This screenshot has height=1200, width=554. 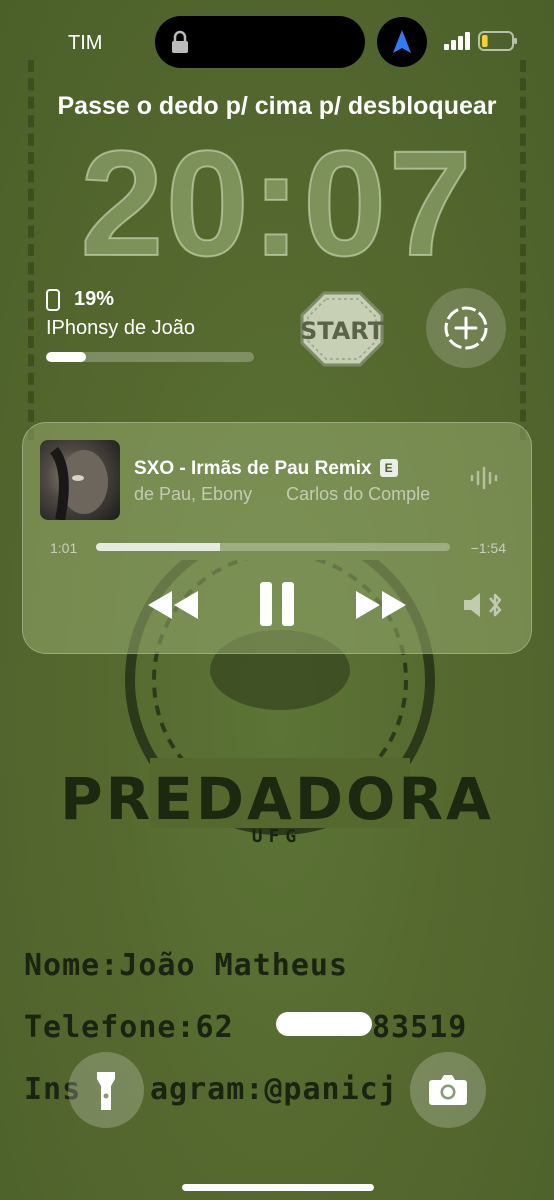 I want to click on battery-icon, so click(x=497, y=41).